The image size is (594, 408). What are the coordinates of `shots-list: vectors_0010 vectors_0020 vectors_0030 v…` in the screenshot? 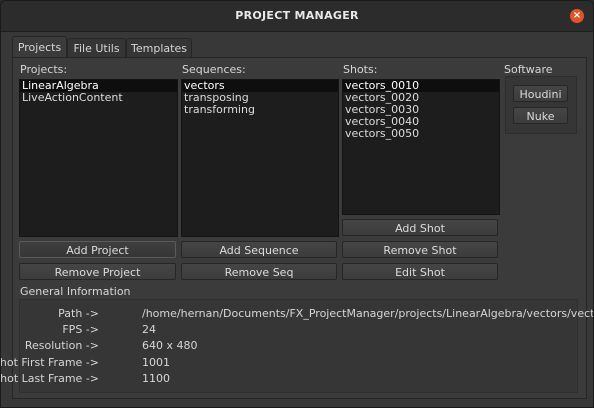 It's located at (421, 147).